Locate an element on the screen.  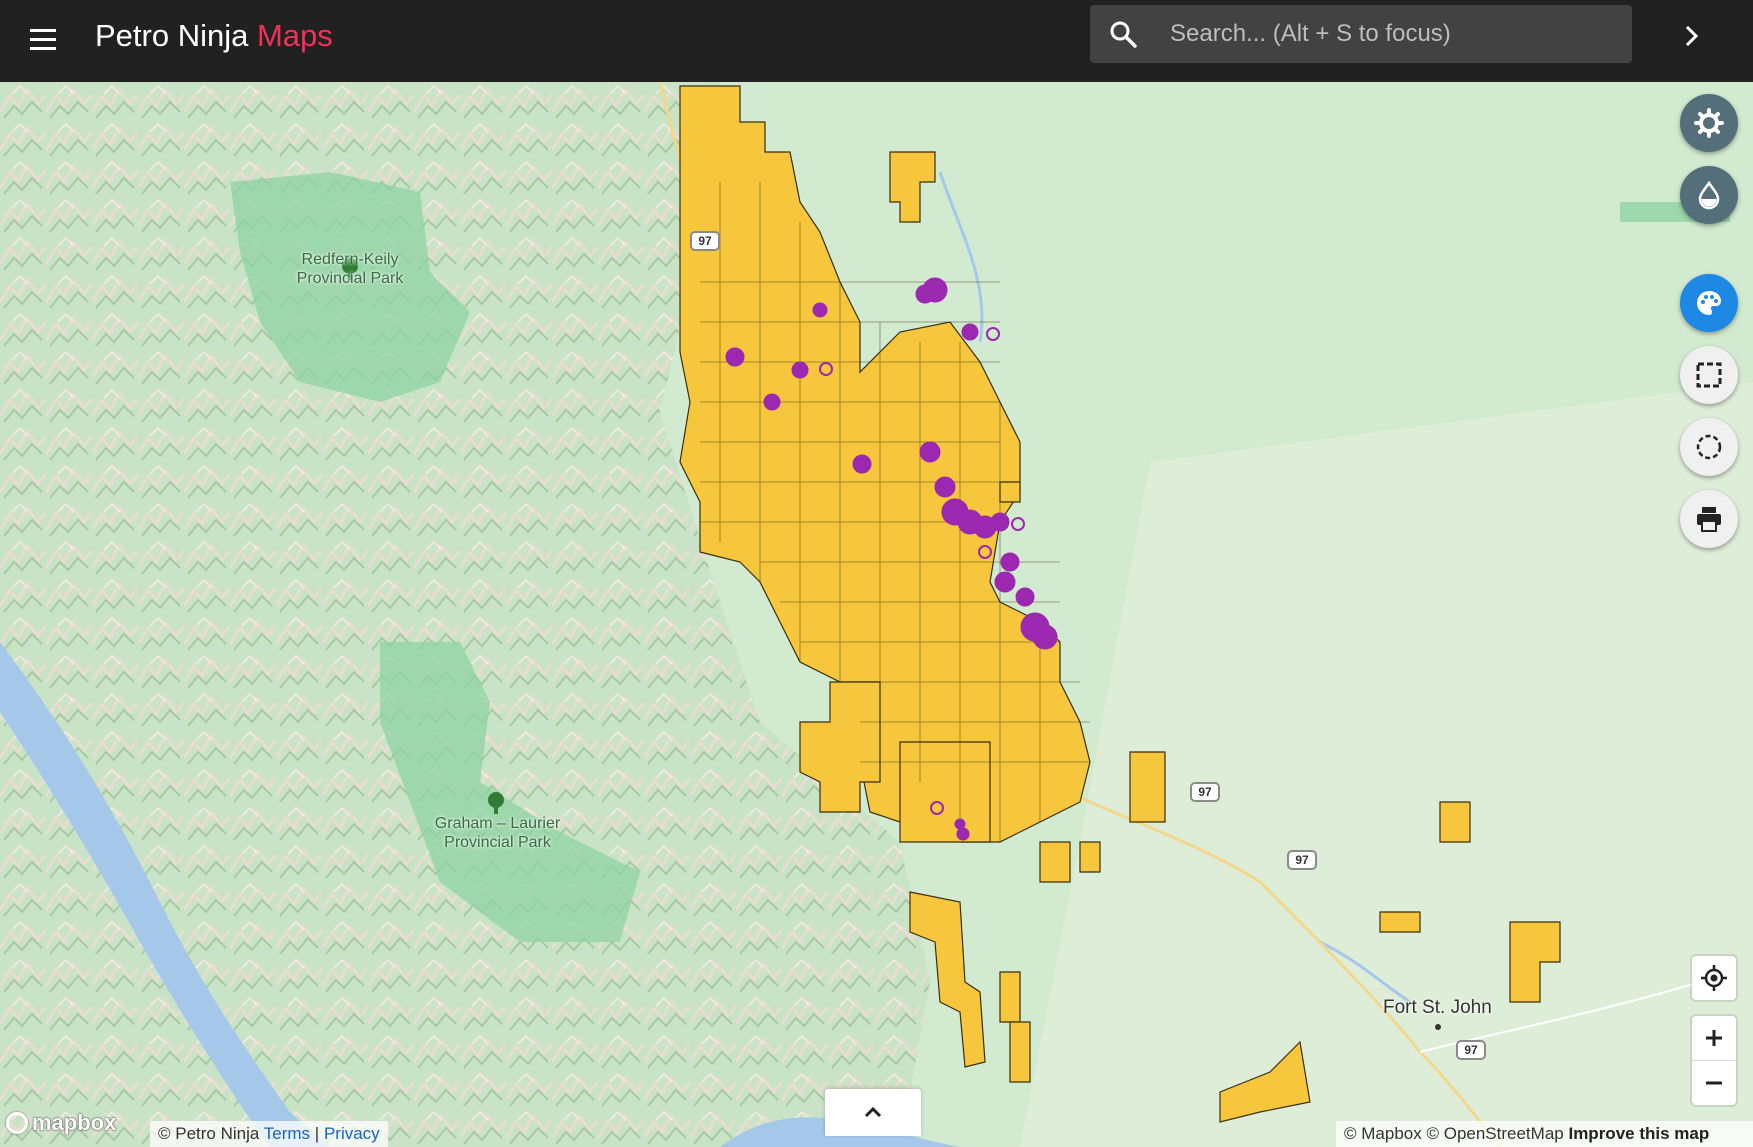
attribution-left: © Petro Ninja Terms | Privacy is located at coordinates (269, 1134).